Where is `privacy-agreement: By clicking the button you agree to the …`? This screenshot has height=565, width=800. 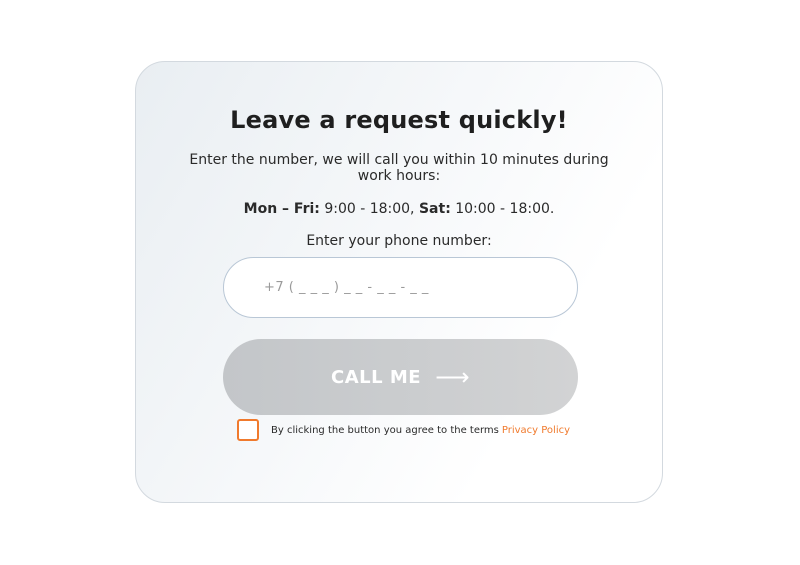
privacy-agreement: By clicking the button you agree to the … is located at coordinates (403, 430).